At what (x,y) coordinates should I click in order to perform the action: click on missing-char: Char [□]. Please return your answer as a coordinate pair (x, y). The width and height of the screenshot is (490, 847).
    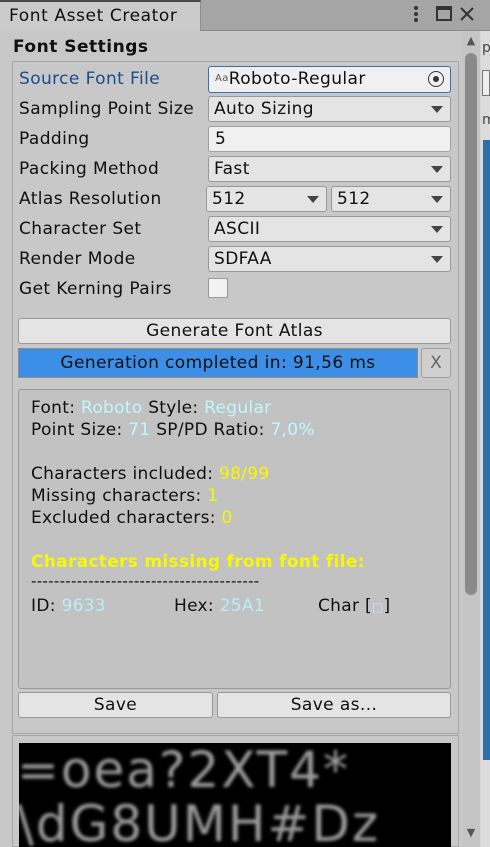
    Looking at the image, I should click on (354, 606).